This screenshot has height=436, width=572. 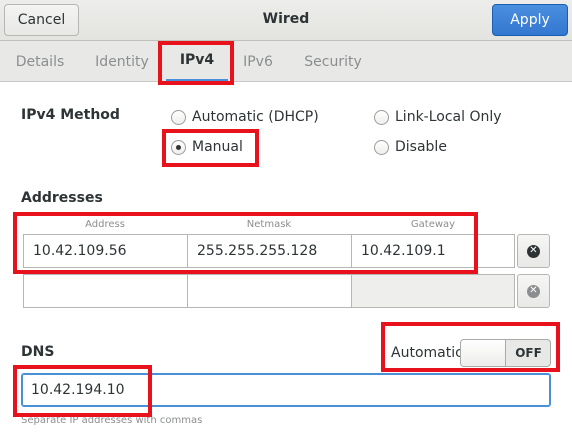 What do you see at coordinates (427, 353) in the screenshot?
I see `dns-automatic-label: Automatic` at bounding box center [427, 353].